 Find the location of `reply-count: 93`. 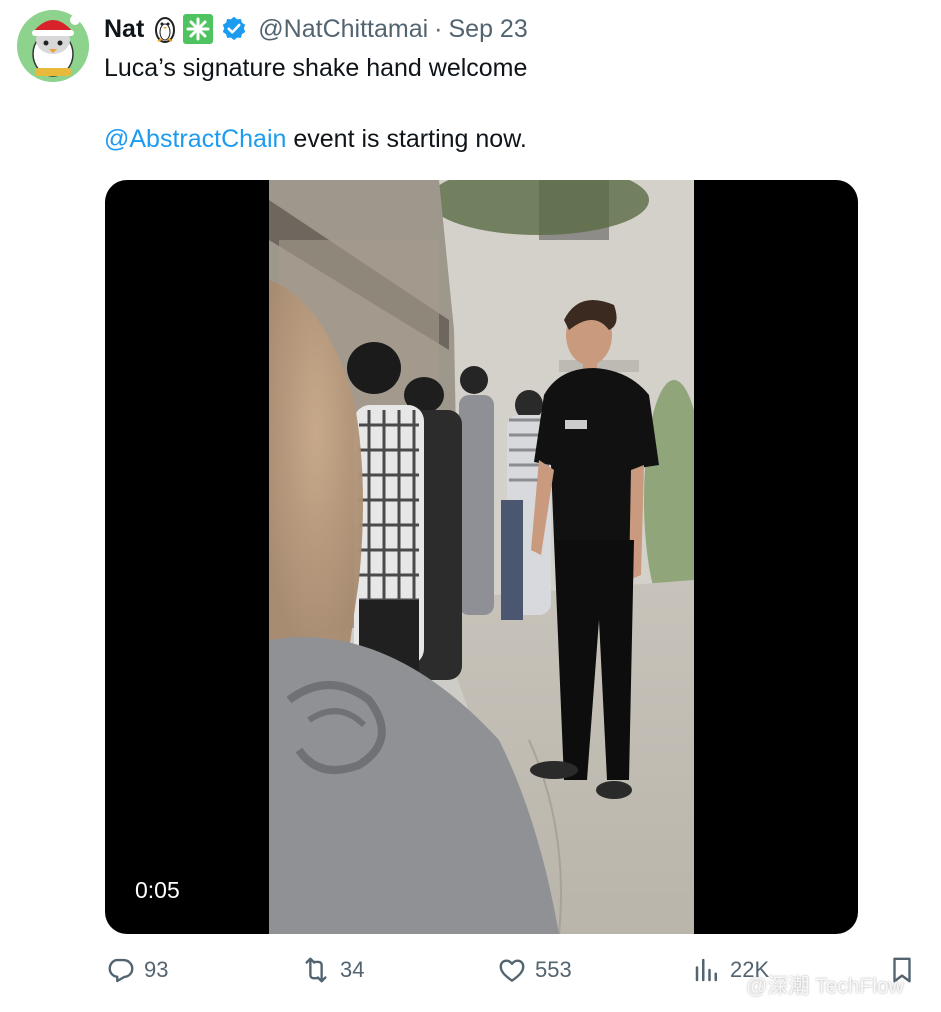

reply-count: 93 is located at coordinates (156, 969).